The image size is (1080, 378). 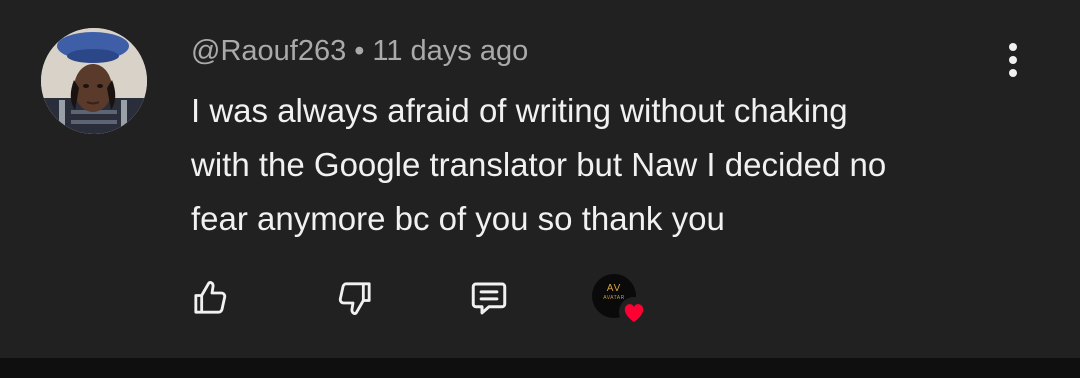 I want to click on avatar-image, so click(x=94, y=81).